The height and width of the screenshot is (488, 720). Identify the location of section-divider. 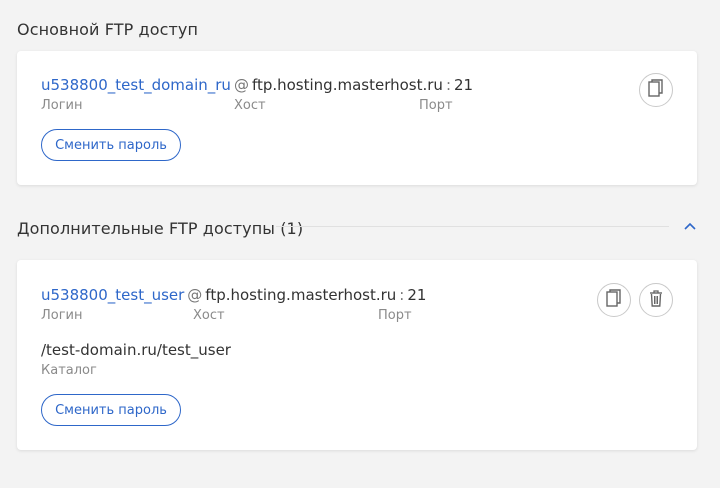
(472, 226).